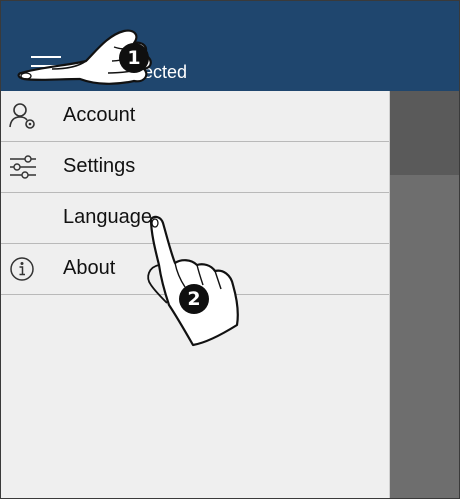 This screenshot has height=499, width=460. Describe the element at coordinates (23, 167) in the screenshot. I see `sliders-icon` at that location.